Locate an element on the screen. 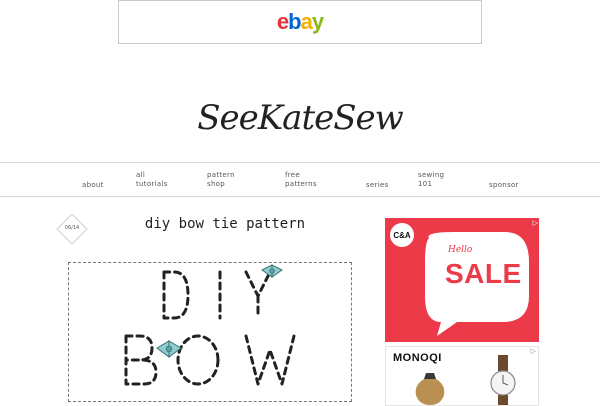 The width and height of the screenshot is (600, 406). nav-item-pattern-shop: pattern shop is located at coordinates (221, 180).